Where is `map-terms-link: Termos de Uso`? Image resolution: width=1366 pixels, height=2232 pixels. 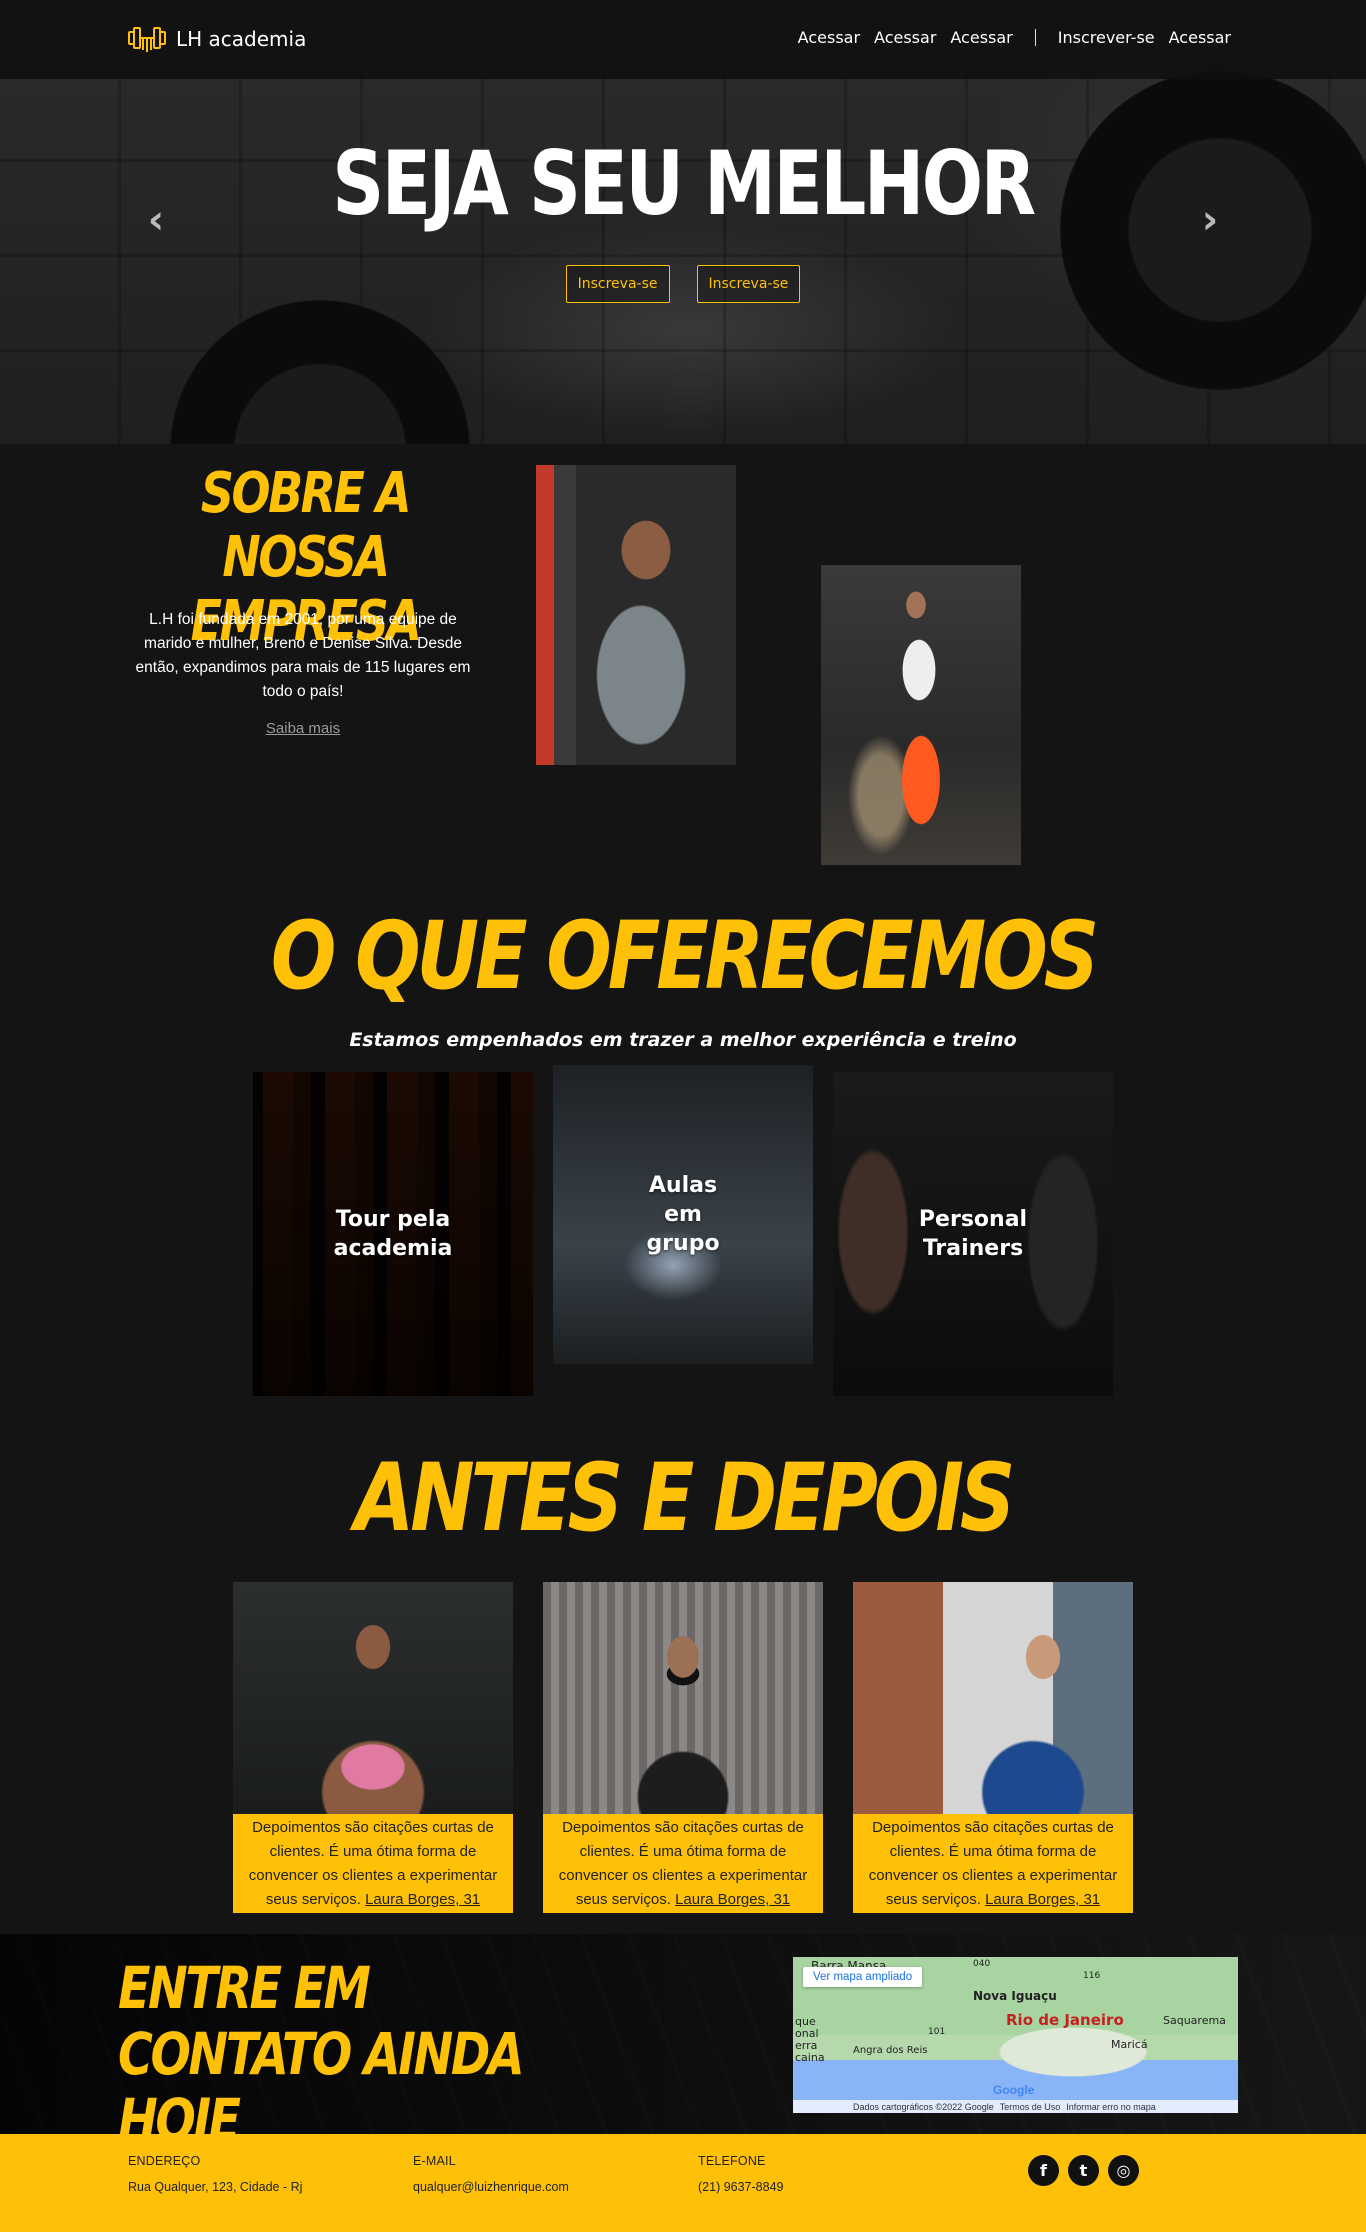 map-terms-link: Termos de Uso is located at coordinates (1030, 2107).